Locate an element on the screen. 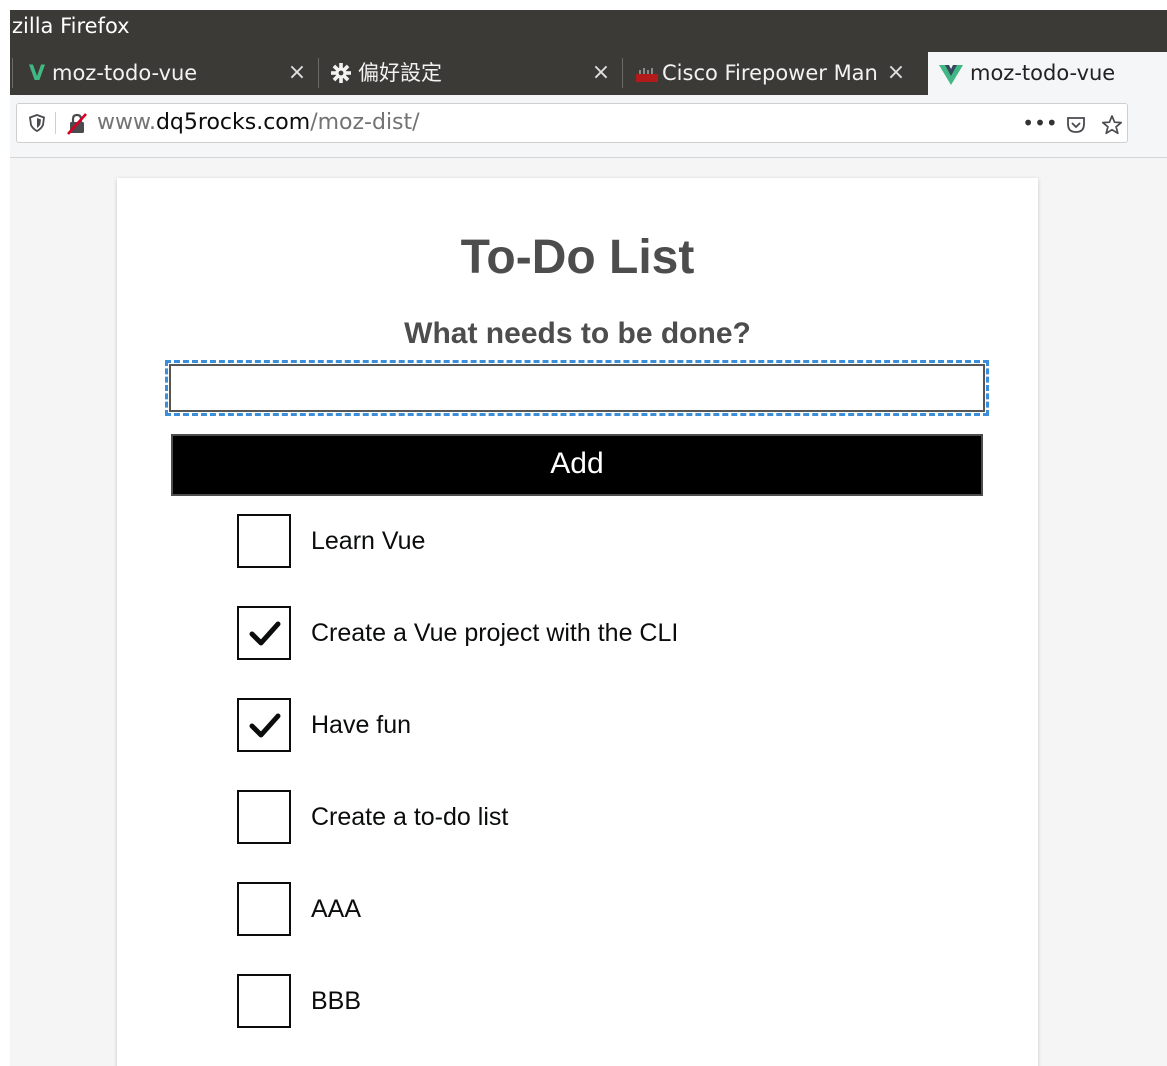 Image resolution: width=1167 pixels, height=1066 pixels. todo-item: Create a Vue project with the CLI is located at coordinates (587, 652).